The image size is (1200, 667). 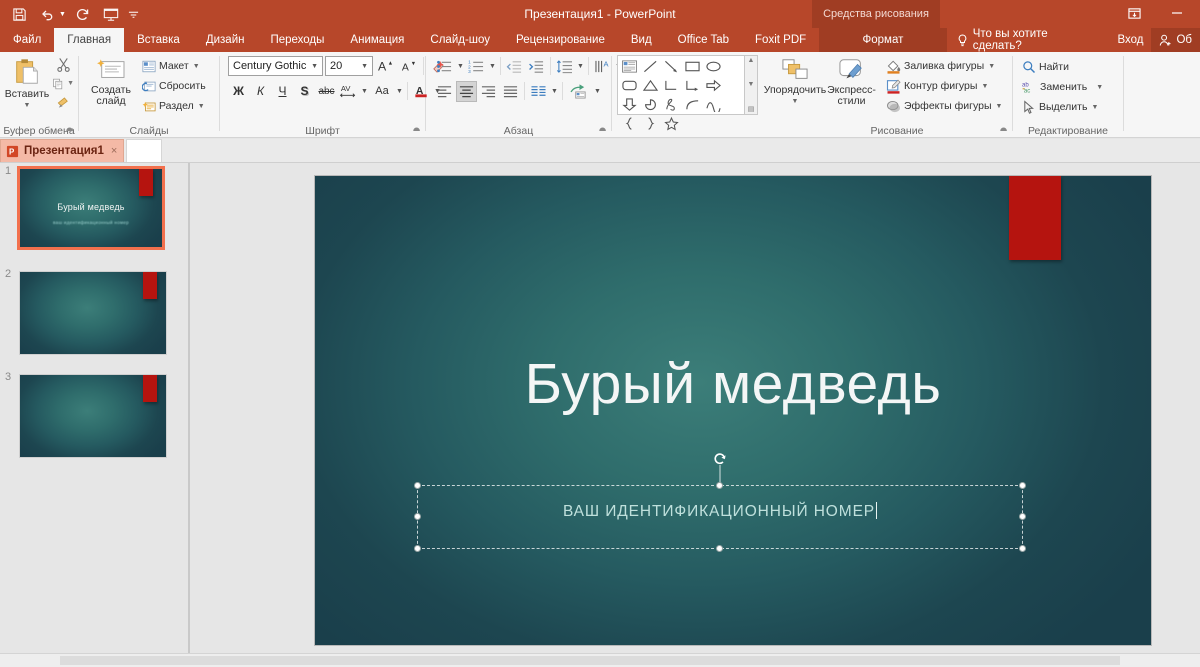 What do you see at coordinates (510, 91) in the screenshot?
I see `justify-button` at bounding box center [510, 91].